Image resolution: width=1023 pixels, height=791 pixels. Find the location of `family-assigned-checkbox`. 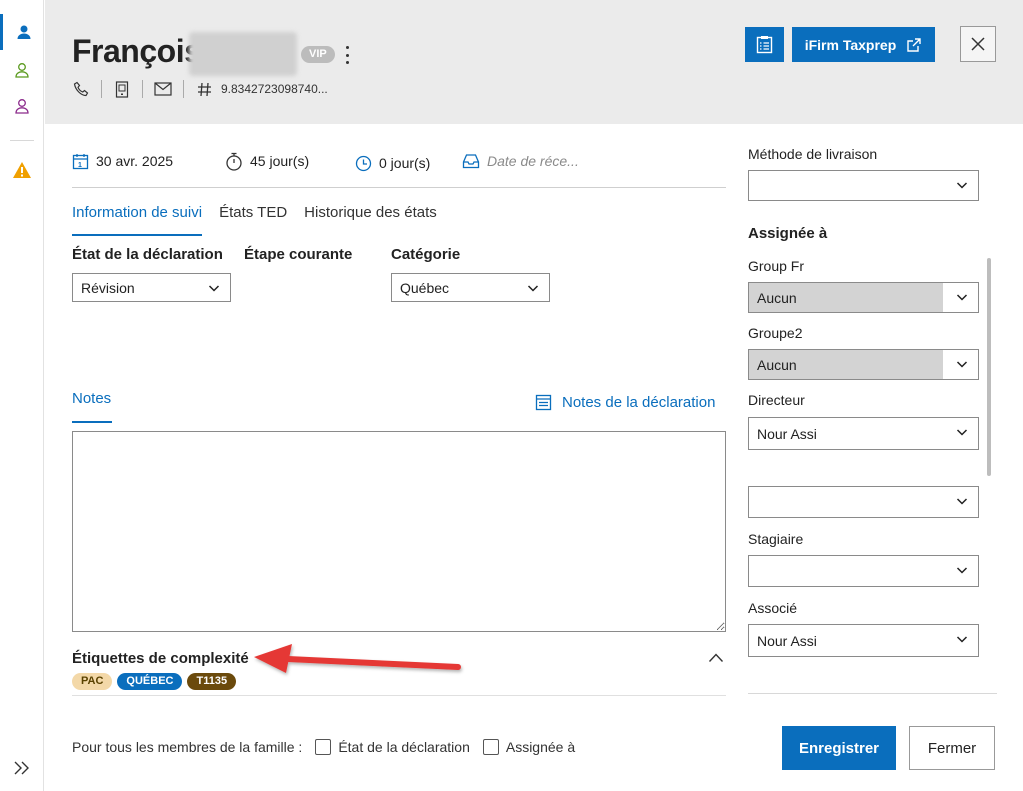

family-assigned-checkbox is located at coordinates (490, 747).